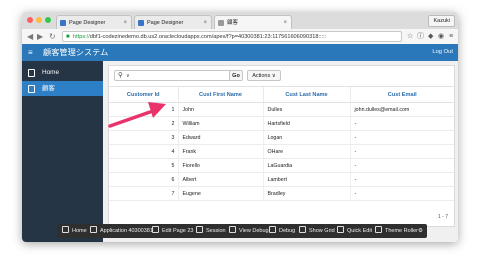 The height and width of the screenshot is (272, 480). I want to click on menu-icon: ≡, so click(451, 36).